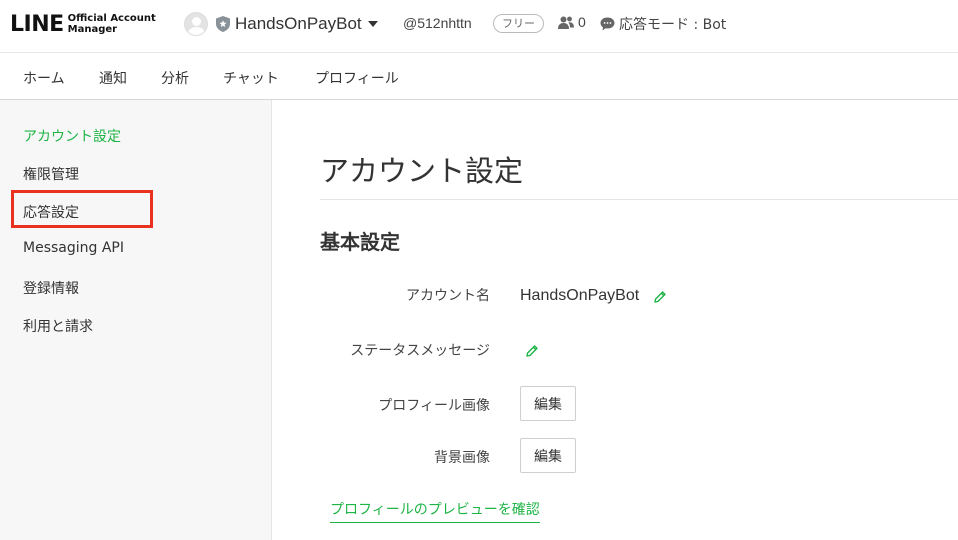 The height and width of the screenshot is (540, 958). I want to click on friend-count: 0, so click(572, 22).